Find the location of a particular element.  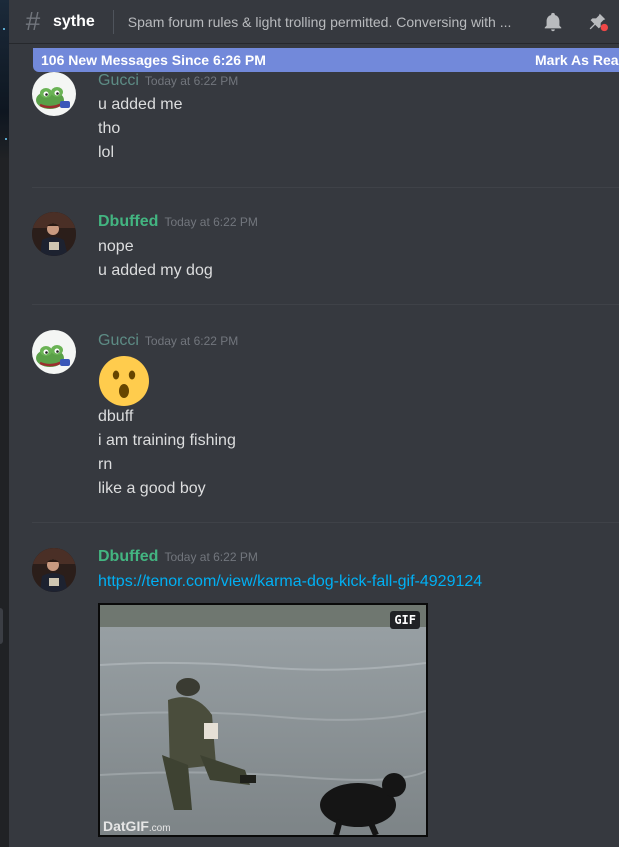

gif-watermark: DatGIF.com is located at coordinates (137, 826).